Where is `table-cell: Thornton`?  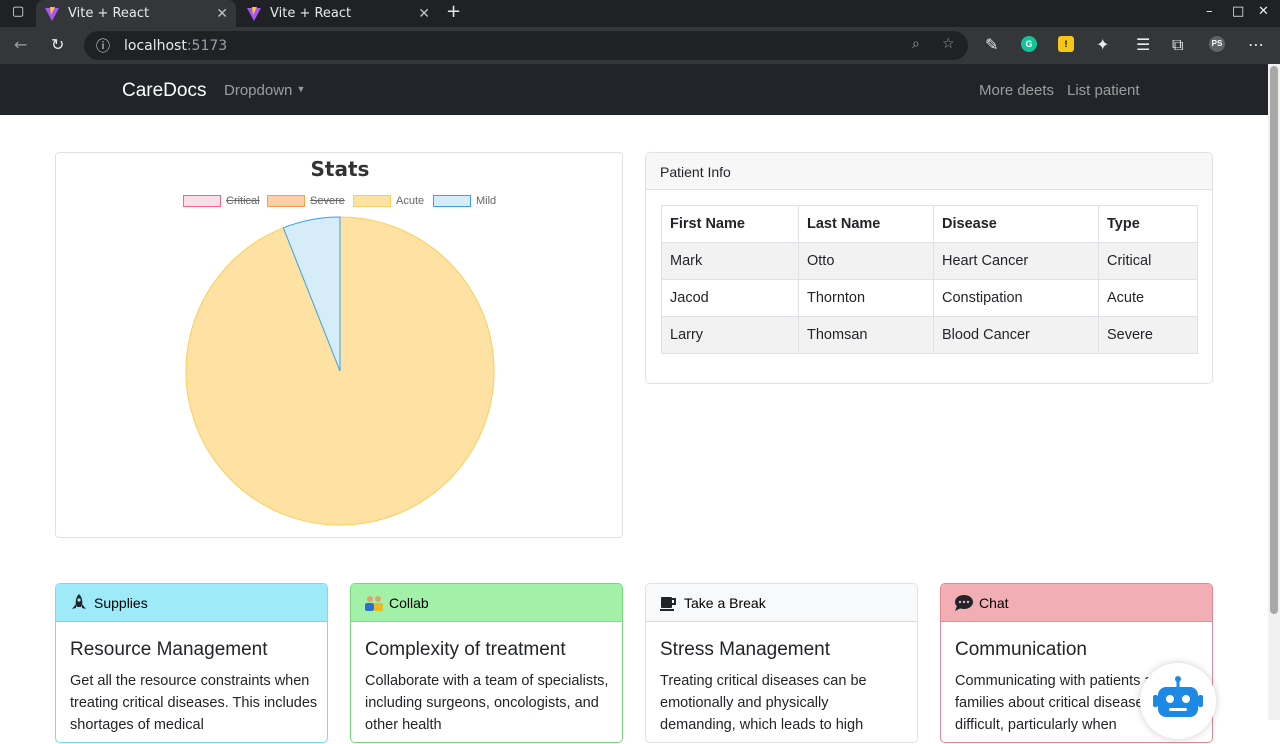
table-cell: Thornton is located at coordinates (866, 298).